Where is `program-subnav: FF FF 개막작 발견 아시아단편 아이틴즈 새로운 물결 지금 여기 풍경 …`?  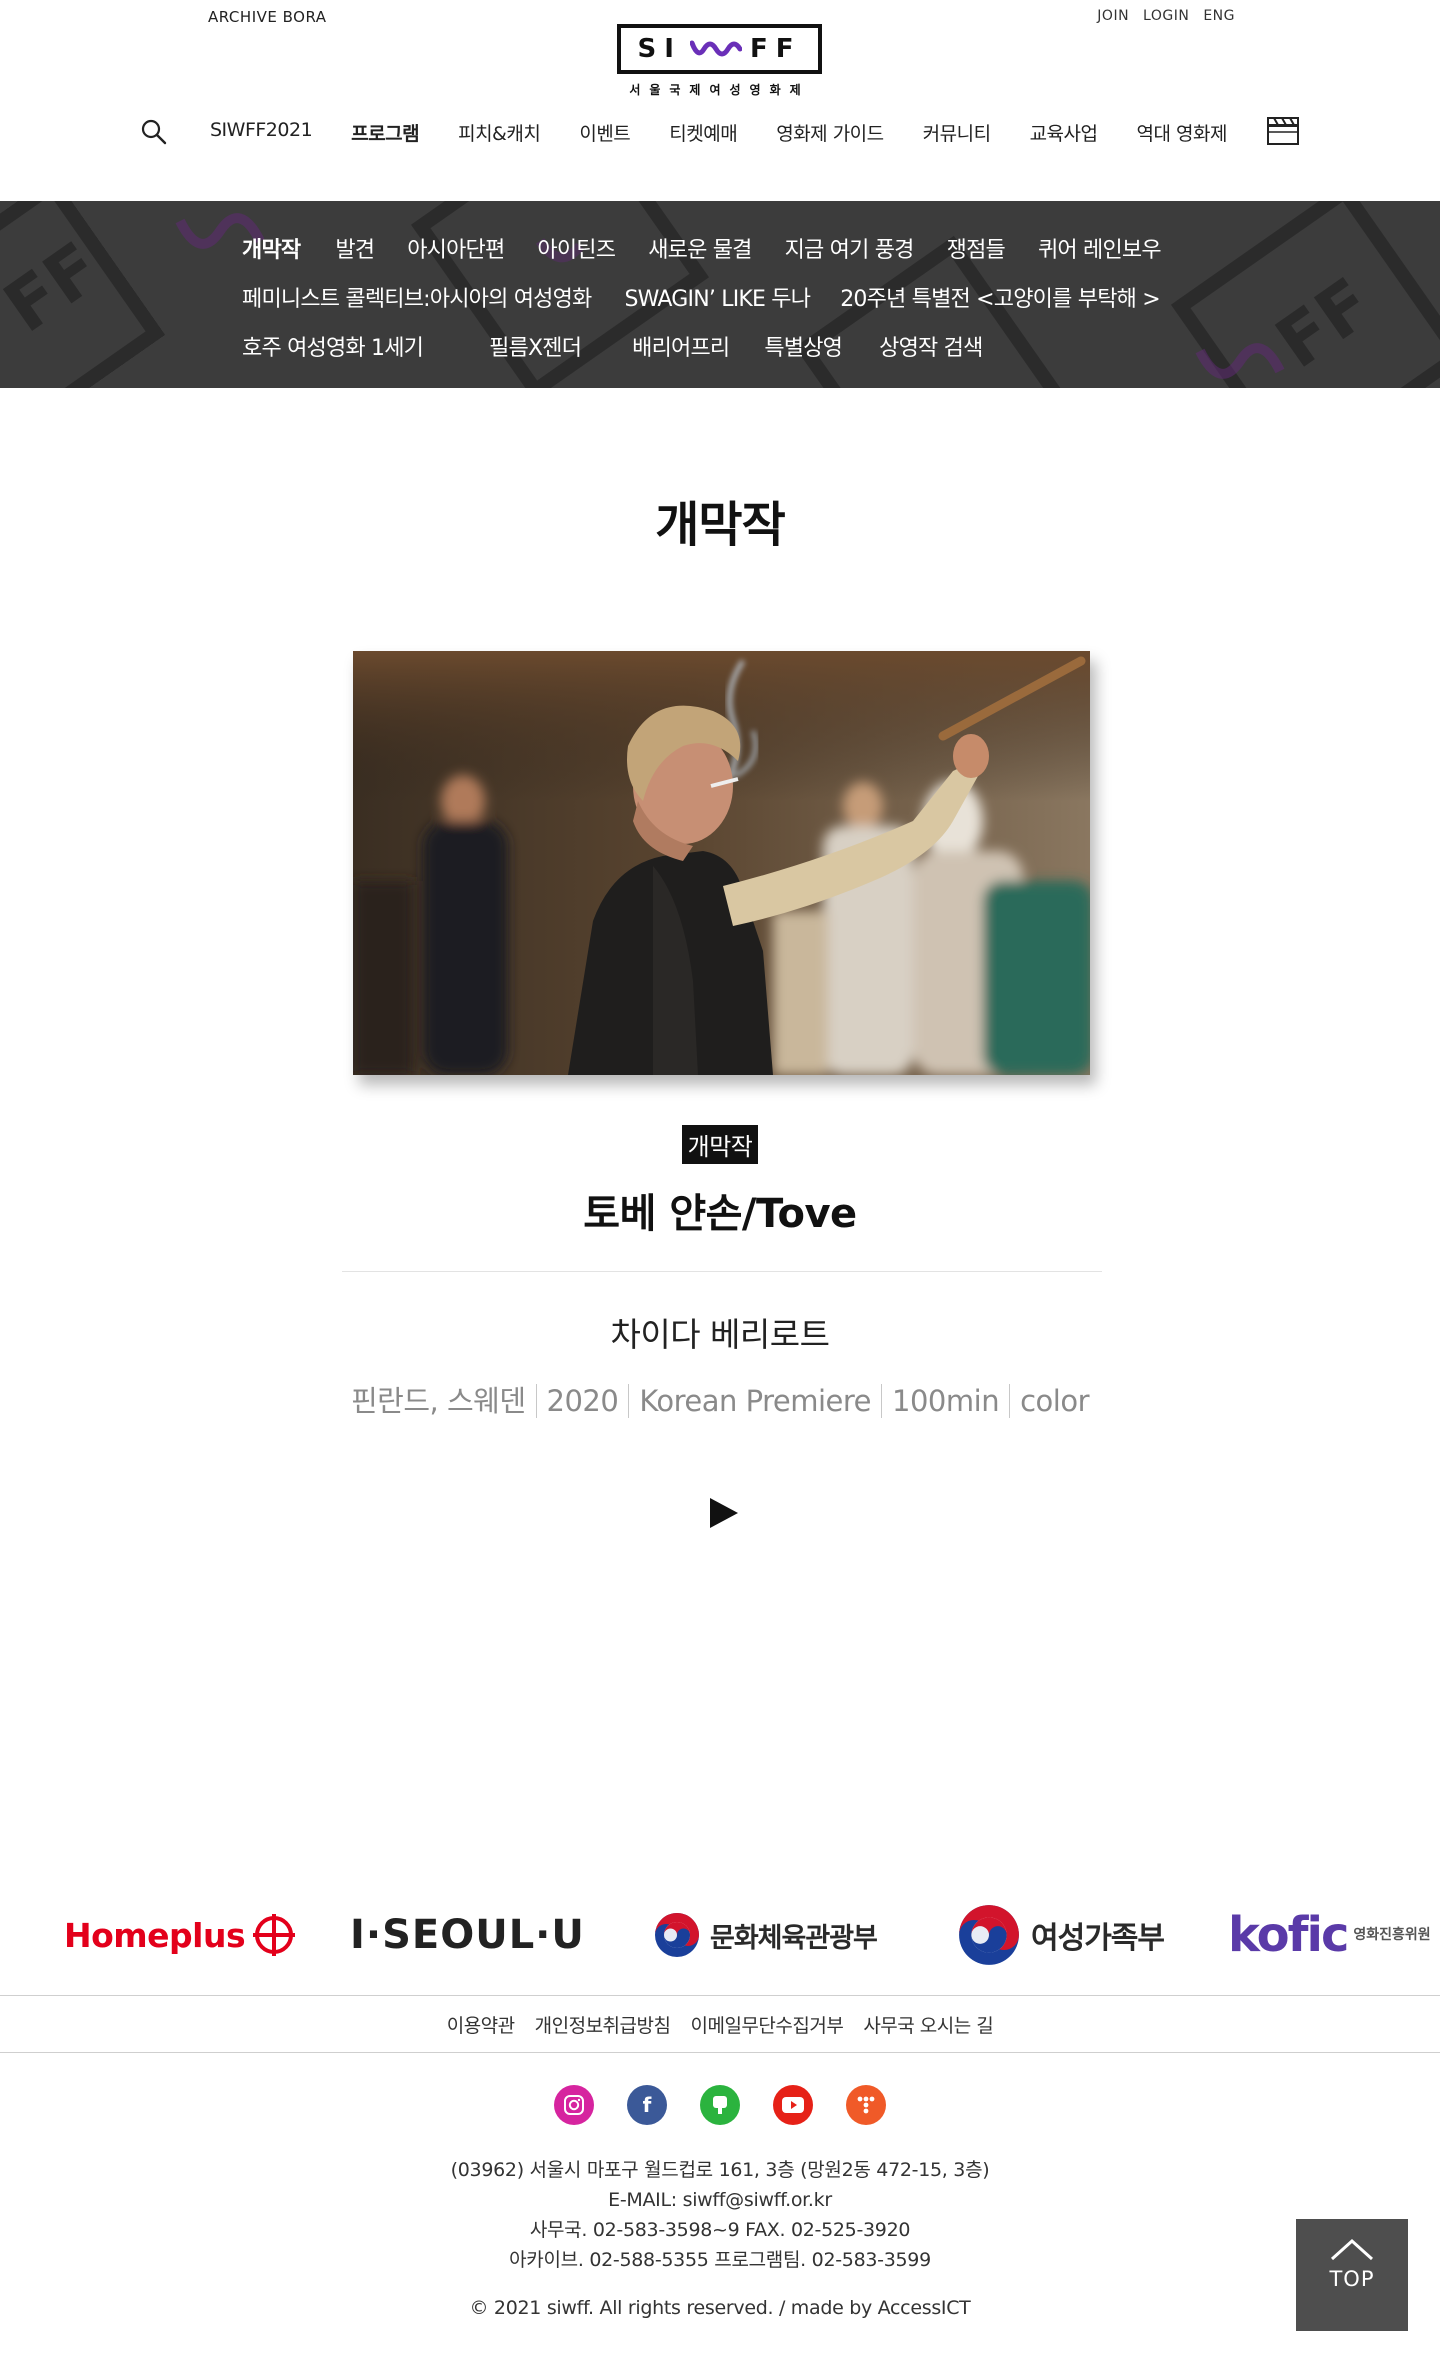
program-subnav: FF FF 개막작 발견 아시아단편 아이틴즈 새로운 물결 지금 여기 풍경 … is located at coordinates (720, 294).